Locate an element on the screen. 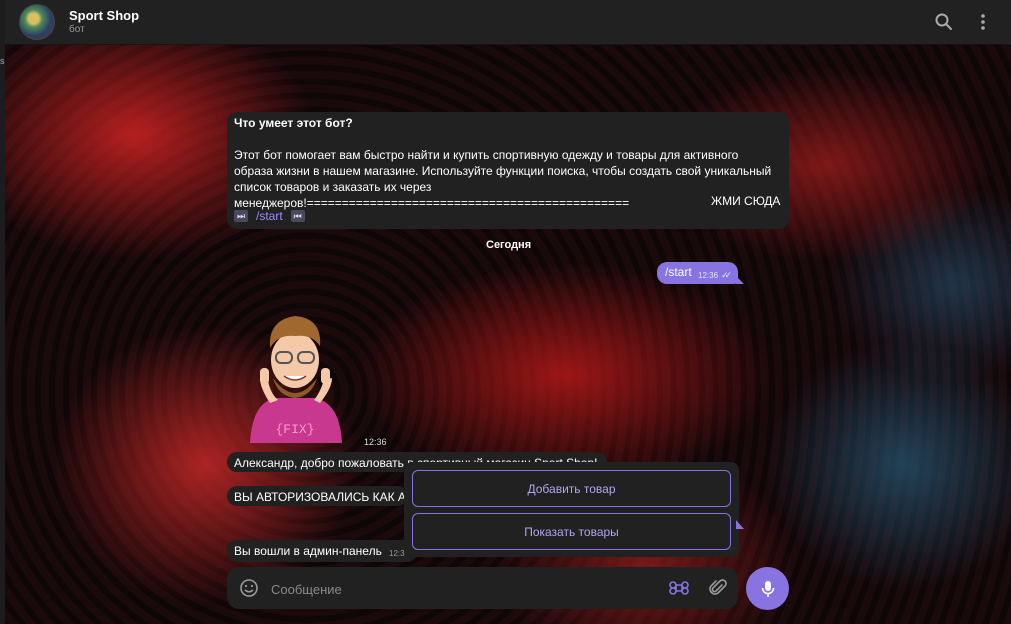  message-auth: ВЫ АВТОРИЗОВАЛИСЬ КАК А, is located at coordinates (318, 496).